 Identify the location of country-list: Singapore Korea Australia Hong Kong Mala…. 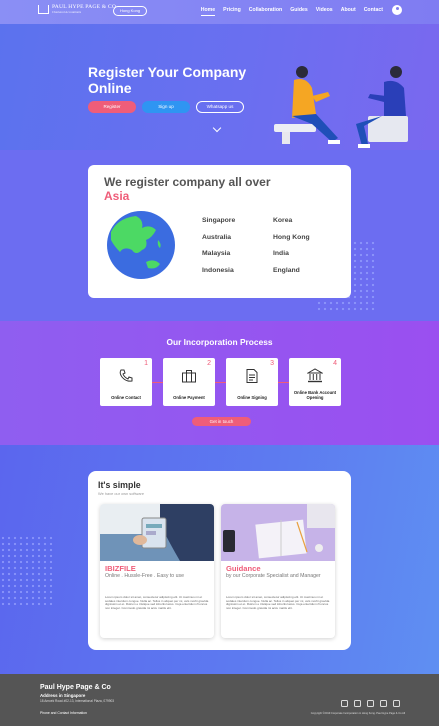
(273, 245).